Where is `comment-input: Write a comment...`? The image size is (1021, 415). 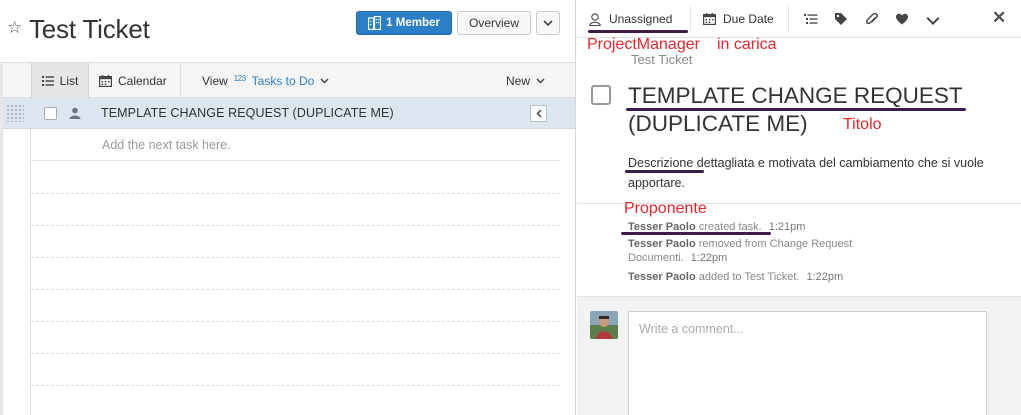 comment-input: Write a comment... is located at coordinates (807, 363).